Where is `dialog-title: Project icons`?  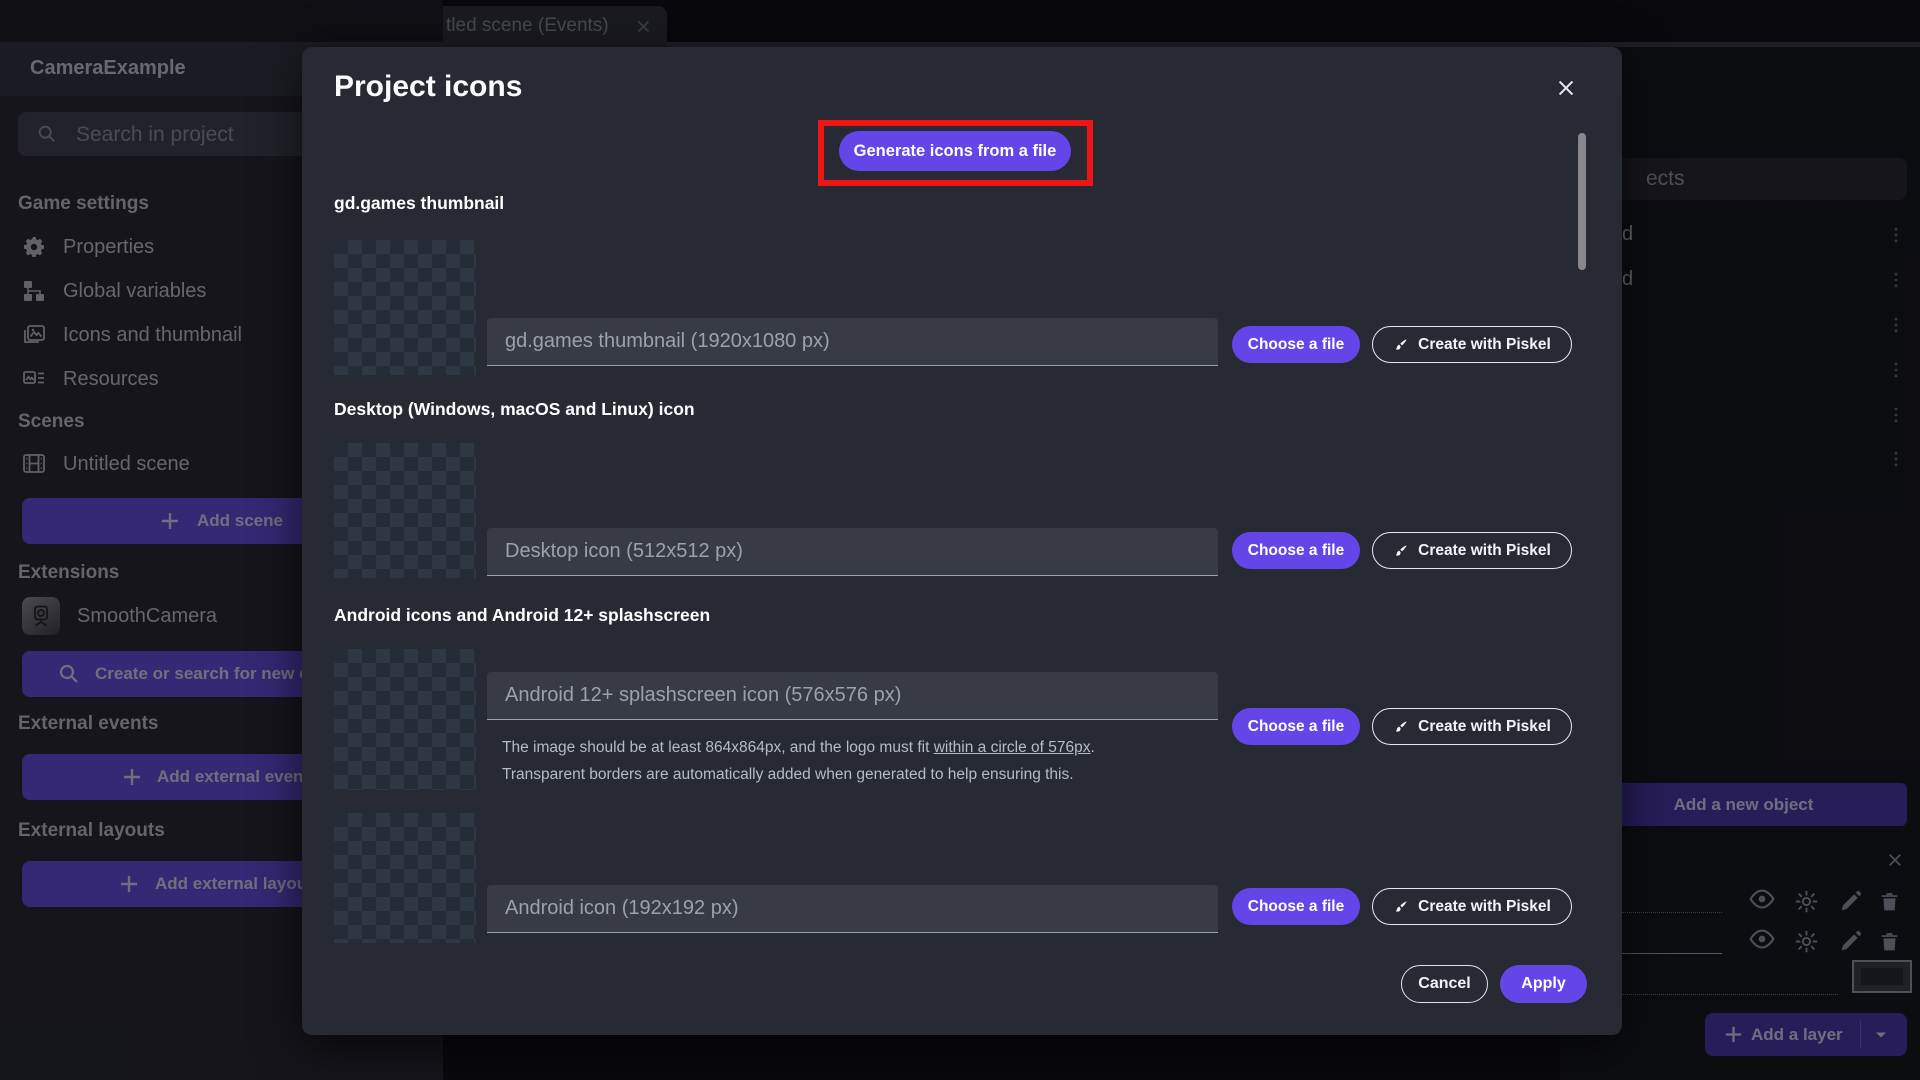
dialog-title: Project icons is located at coordinates (428, 86).